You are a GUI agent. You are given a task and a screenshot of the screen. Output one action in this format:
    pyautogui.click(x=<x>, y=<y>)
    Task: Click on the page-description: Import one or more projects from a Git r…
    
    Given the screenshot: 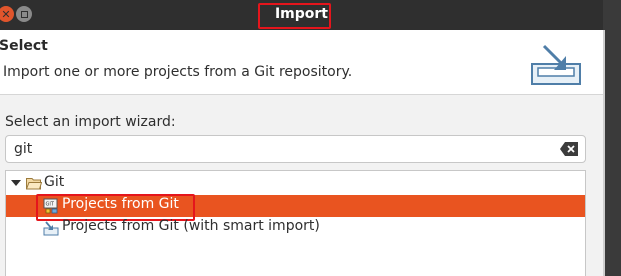 What is the action you would take?
    pyautogui.click(x=178, y=72)
    